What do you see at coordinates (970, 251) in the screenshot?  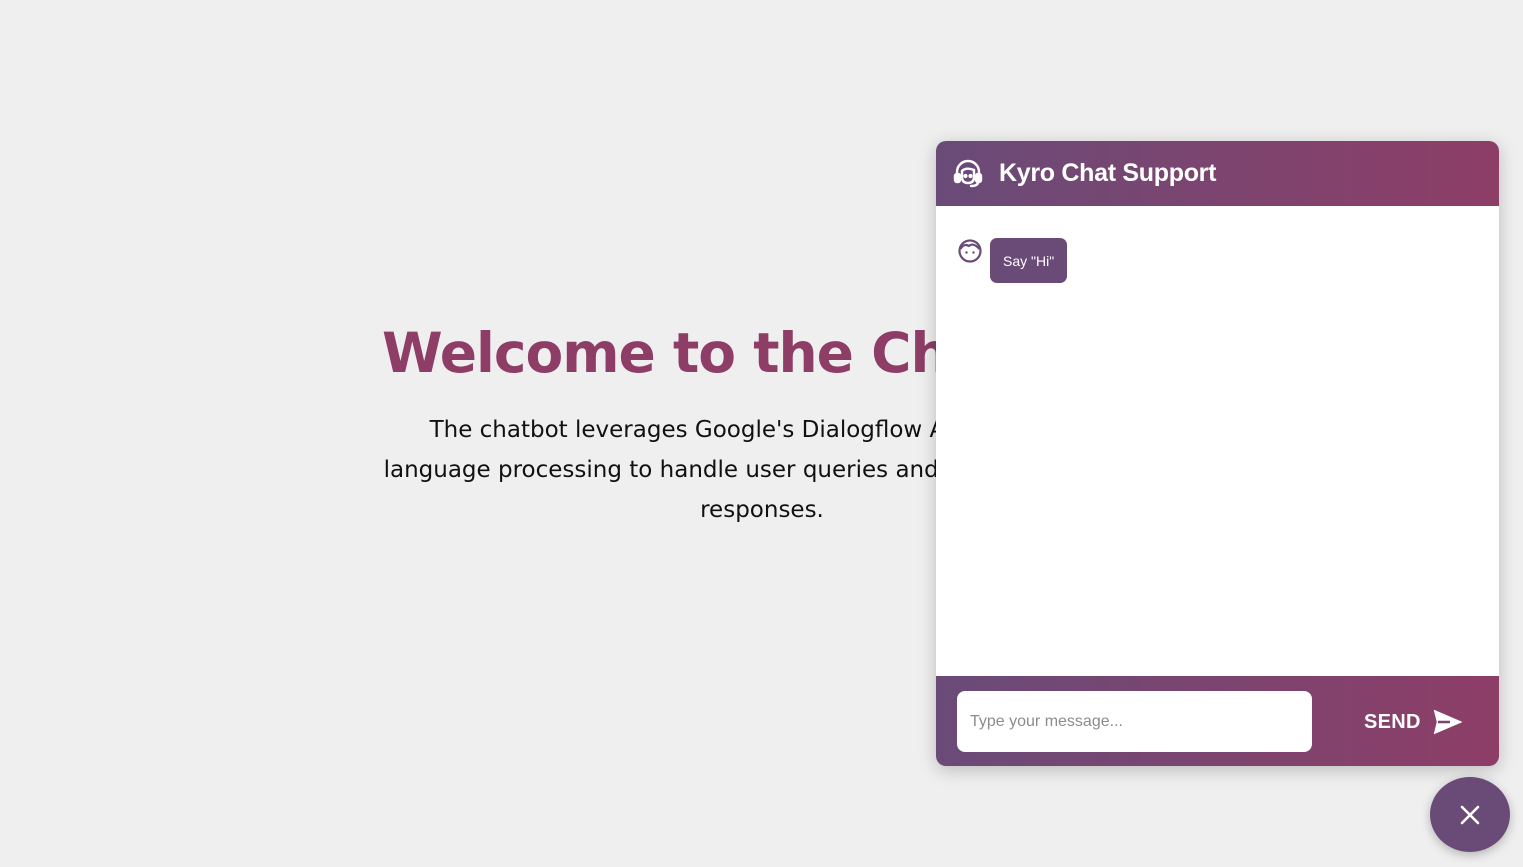 I see `bot-face-icon` at bounding box center [970, 251].